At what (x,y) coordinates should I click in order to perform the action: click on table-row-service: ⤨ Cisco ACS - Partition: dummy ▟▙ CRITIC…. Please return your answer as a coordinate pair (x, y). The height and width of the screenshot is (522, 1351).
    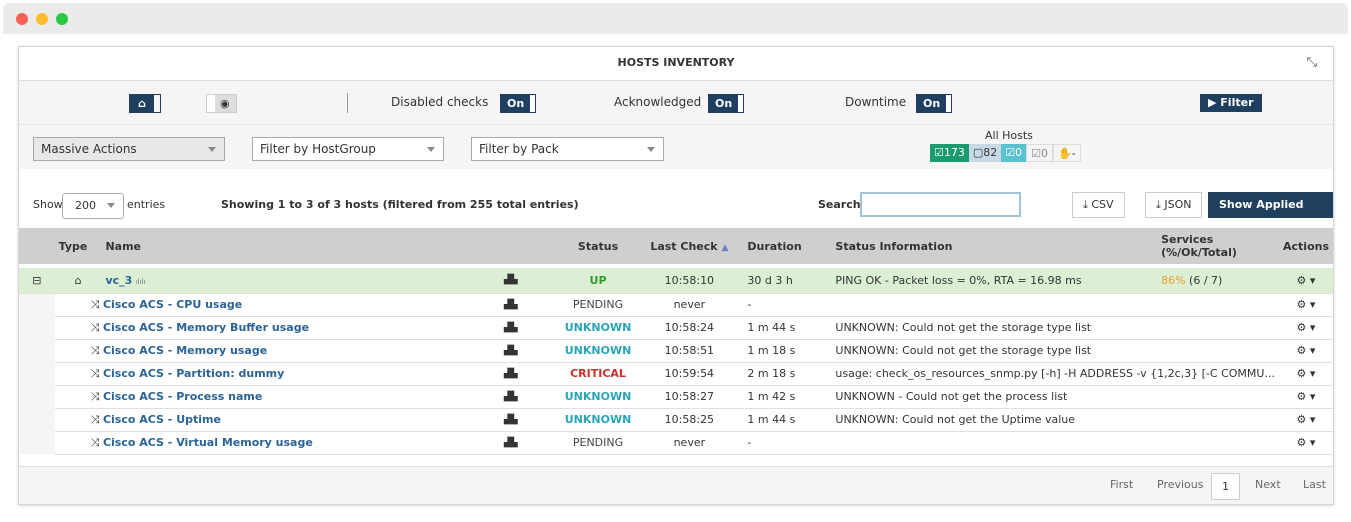
    Looking at the image, I should click on (676, 374).